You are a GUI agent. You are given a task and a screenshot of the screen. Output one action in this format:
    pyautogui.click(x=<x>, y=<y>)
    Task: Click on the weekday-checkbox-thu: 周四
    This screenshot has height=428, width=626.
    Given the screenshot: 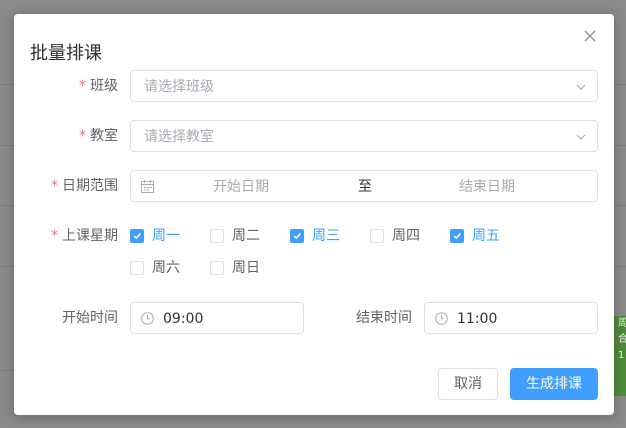 What is the action you would take?
    pyautogui.click(x=395, y=236)
    